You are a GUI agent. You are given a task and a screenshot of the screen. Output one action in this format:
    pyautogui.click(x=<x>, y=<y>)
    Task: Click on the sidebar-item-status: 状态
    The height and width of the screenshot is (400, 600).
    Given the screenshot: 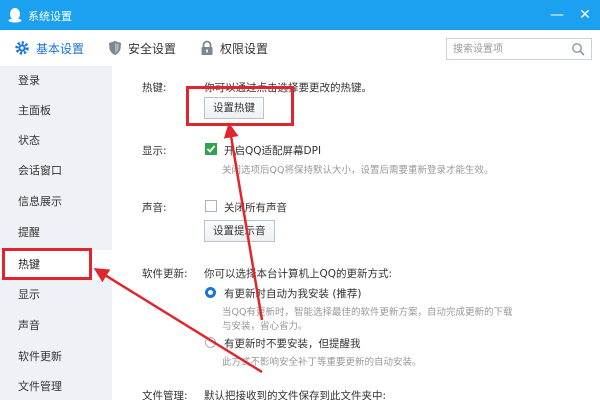 What is the action you would take?
    pyautogui.click(x=56, y=141)
    